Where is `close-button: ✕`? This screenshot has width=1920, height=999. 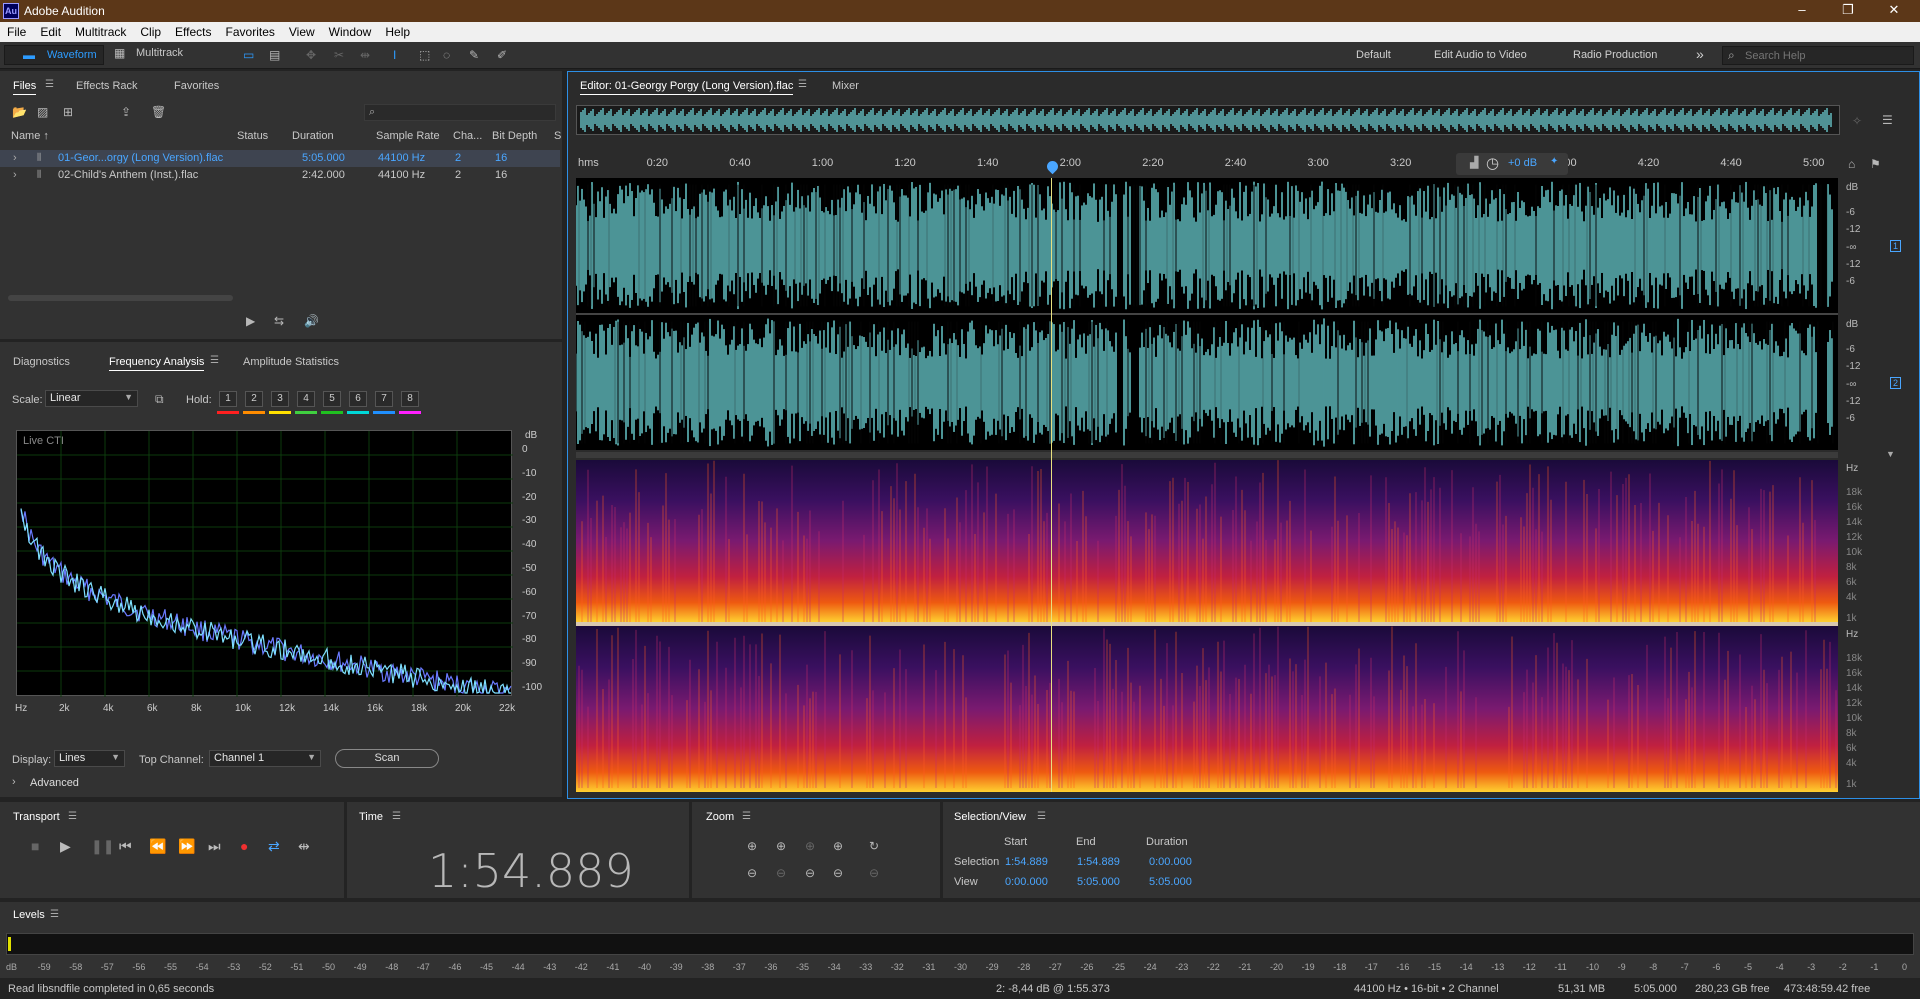
close-button: ✕ is located at coordinates (1894, 10).